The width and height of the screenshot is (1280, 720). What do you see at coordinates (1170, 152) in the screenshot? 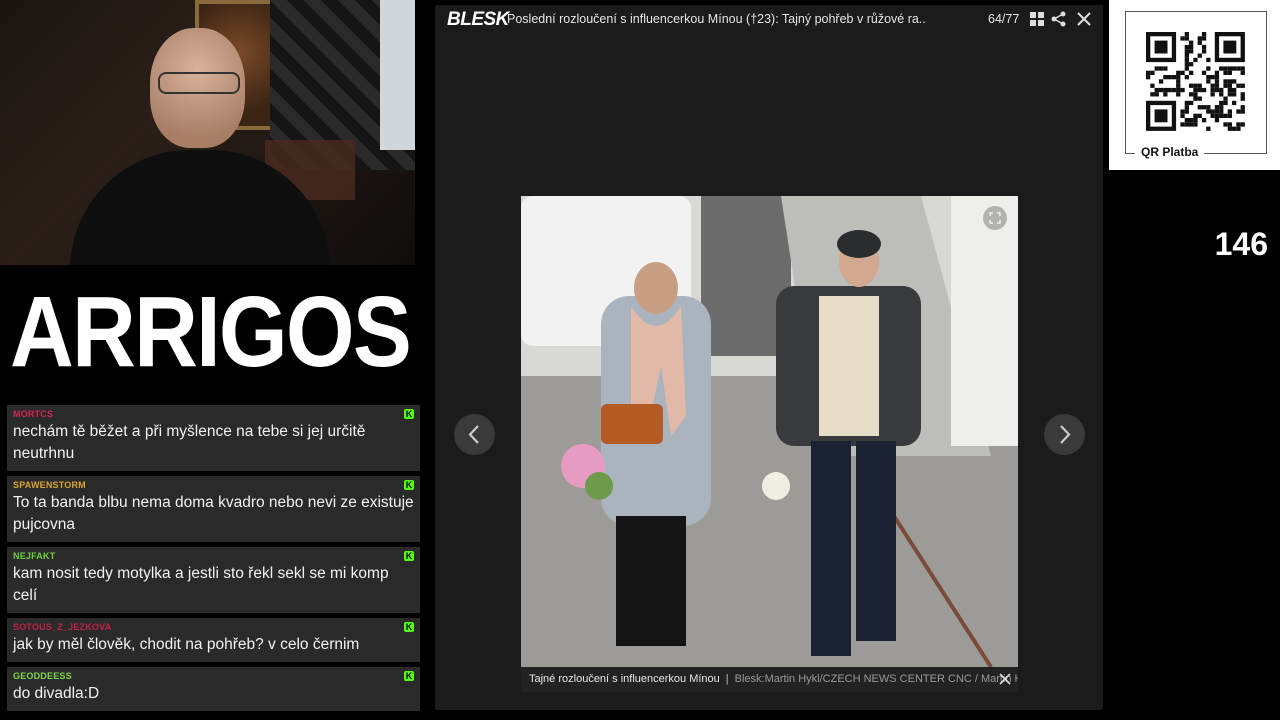
I see `qr-label: QR Platba` at bounding box center [1170, 152].